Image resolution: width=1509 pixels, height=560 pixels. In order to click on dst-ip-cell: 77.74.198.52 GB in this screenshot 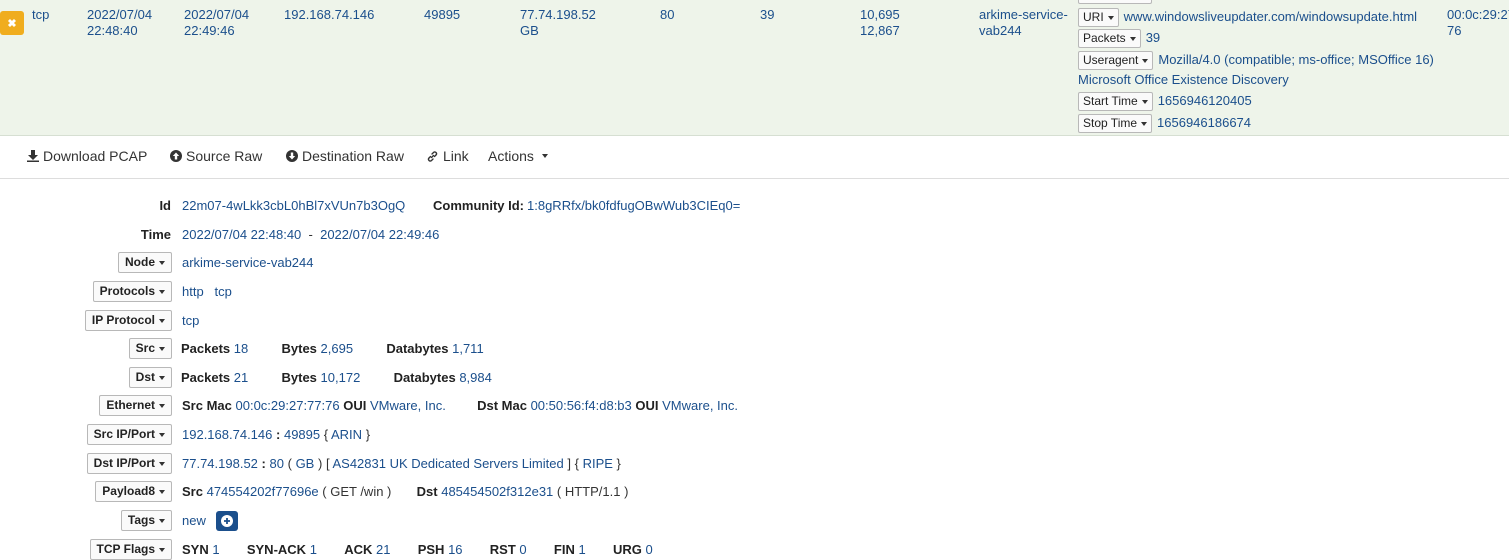, I will do `click(558, 23)`.